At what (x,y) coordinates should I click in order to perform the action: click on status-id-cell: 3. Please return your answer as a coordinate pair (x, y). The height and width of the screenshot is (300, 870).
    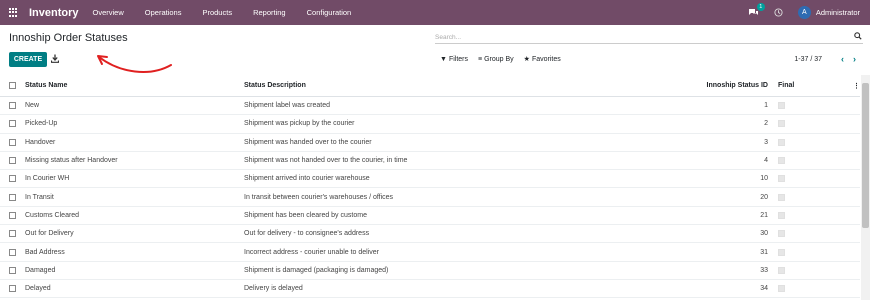
    Looking at the image, I should click on (766, 142).